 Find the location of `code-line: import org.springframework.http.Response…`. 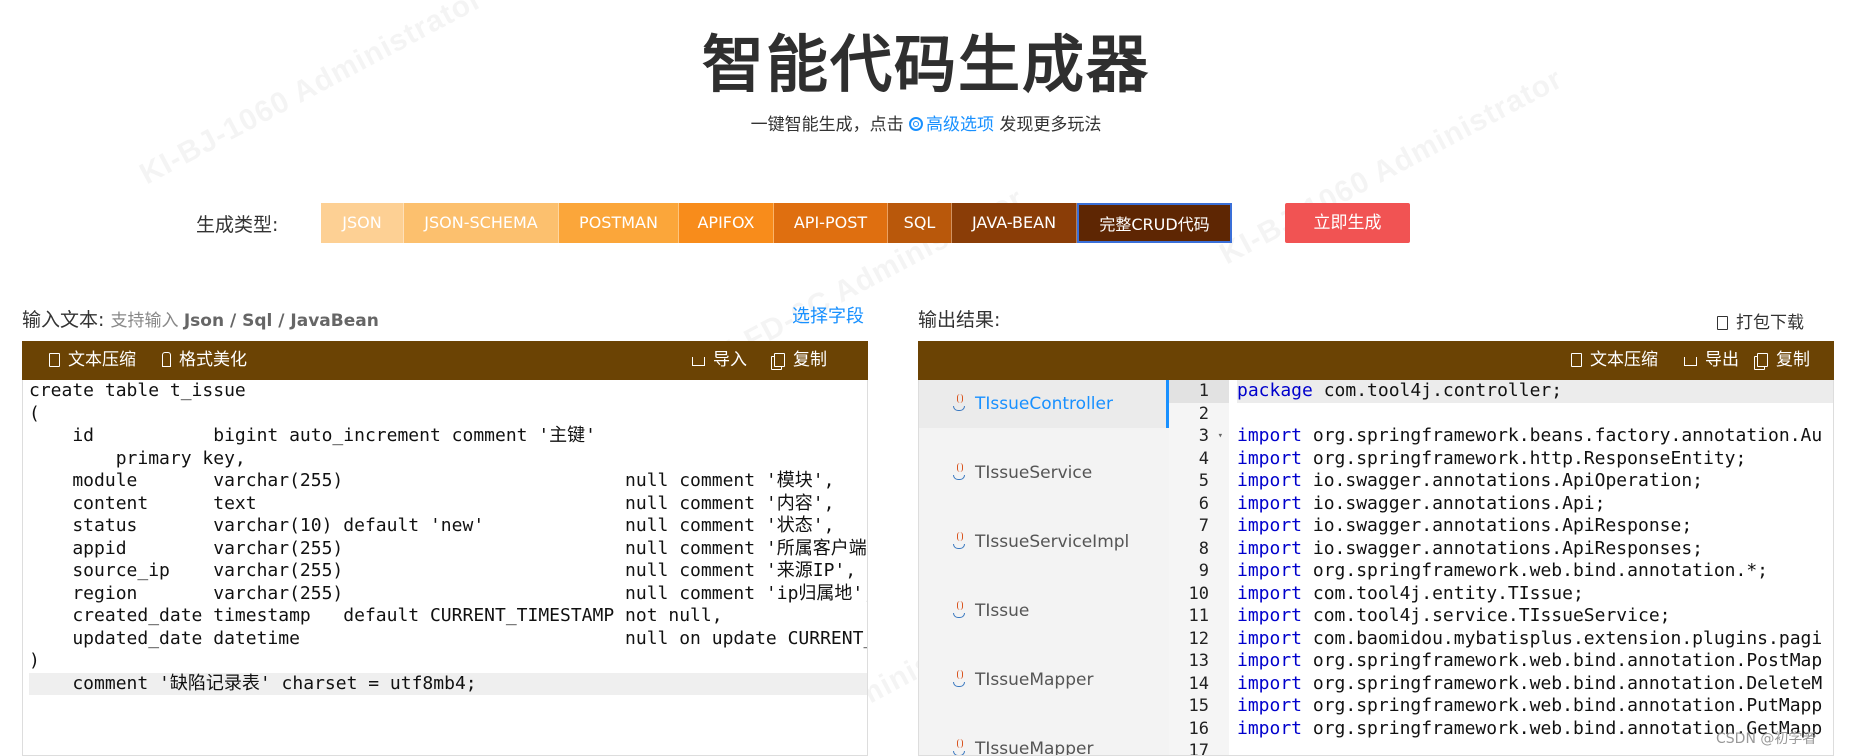

code-line: import org.springframework.http.Response… is located at coordinates (1492, 458).